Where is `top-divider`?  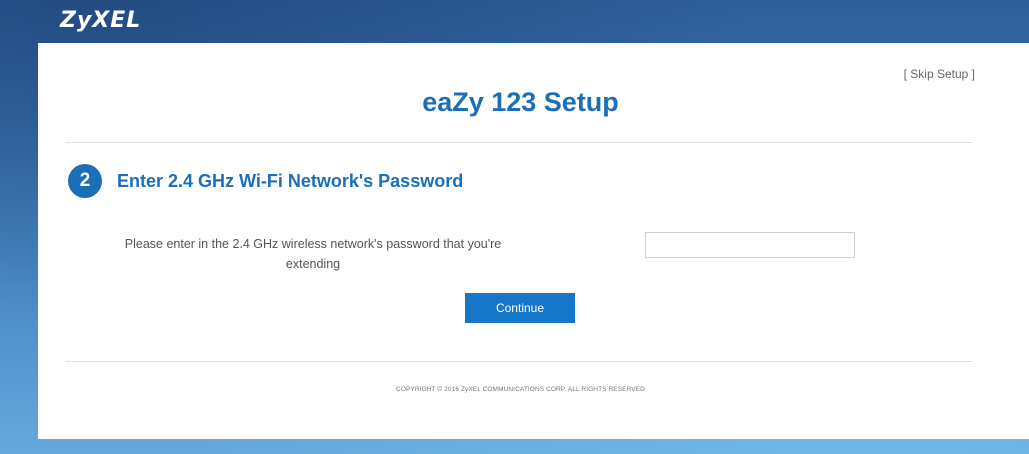
top-divider is located at coordinates (519, 142).